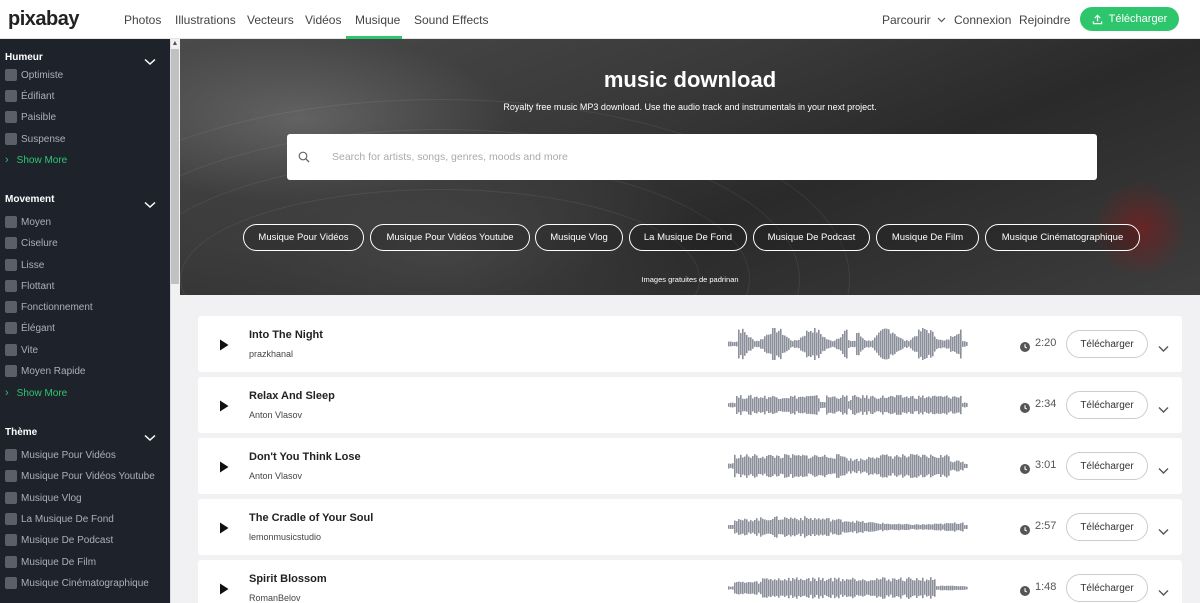 This screenshot has height=603, width=1200. Describe the element at coordinates (30, 117) in the screenshot. I see `filter-paisible: Paisible` at that location.